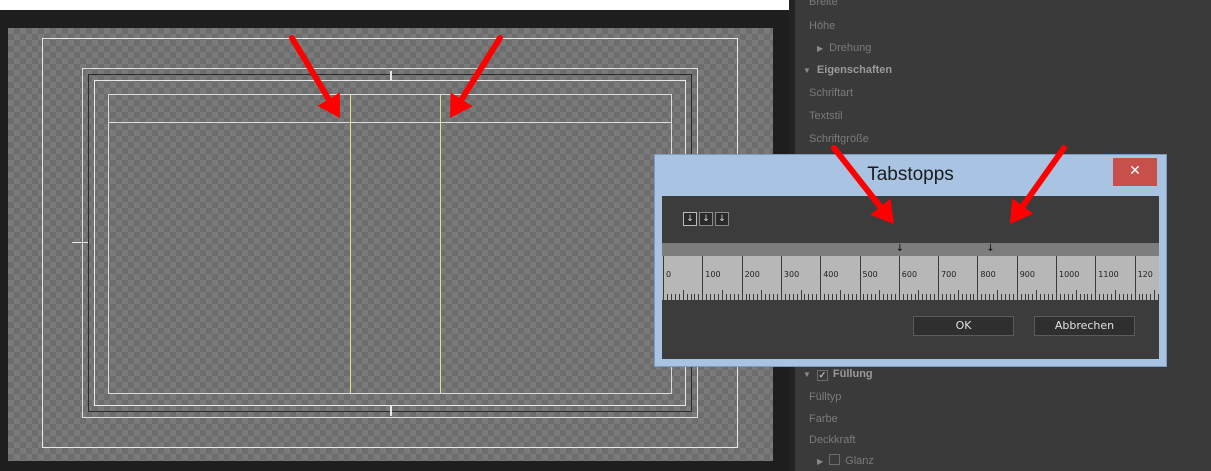  I want to click on prop-textstil: Textstil, so click(826, 116).